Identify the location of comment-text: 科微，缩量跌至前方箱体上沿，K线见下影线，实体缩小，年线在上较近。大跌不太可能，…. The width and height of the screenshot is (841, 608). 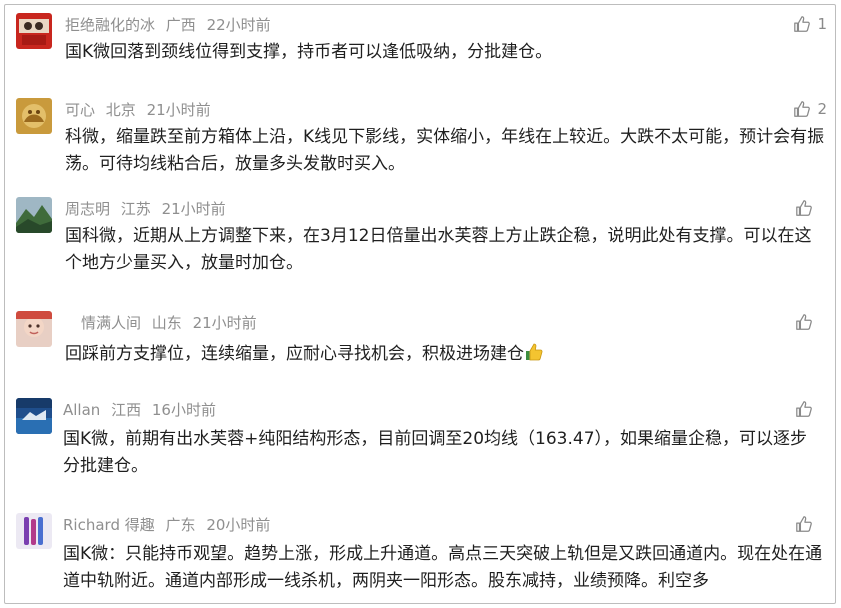
(445, 150).